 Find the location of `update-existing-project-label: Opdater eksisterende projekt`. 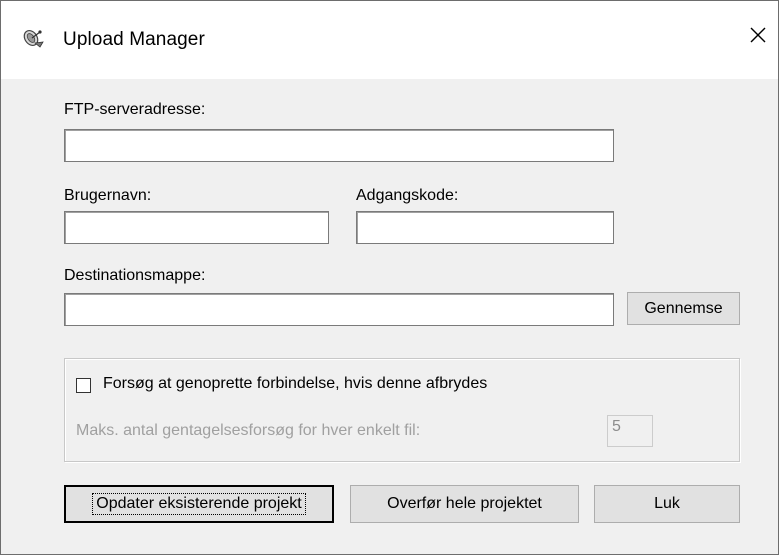

update-existing-project-label: Opdater eksisterende projekt is located at coordinates (199, 504).